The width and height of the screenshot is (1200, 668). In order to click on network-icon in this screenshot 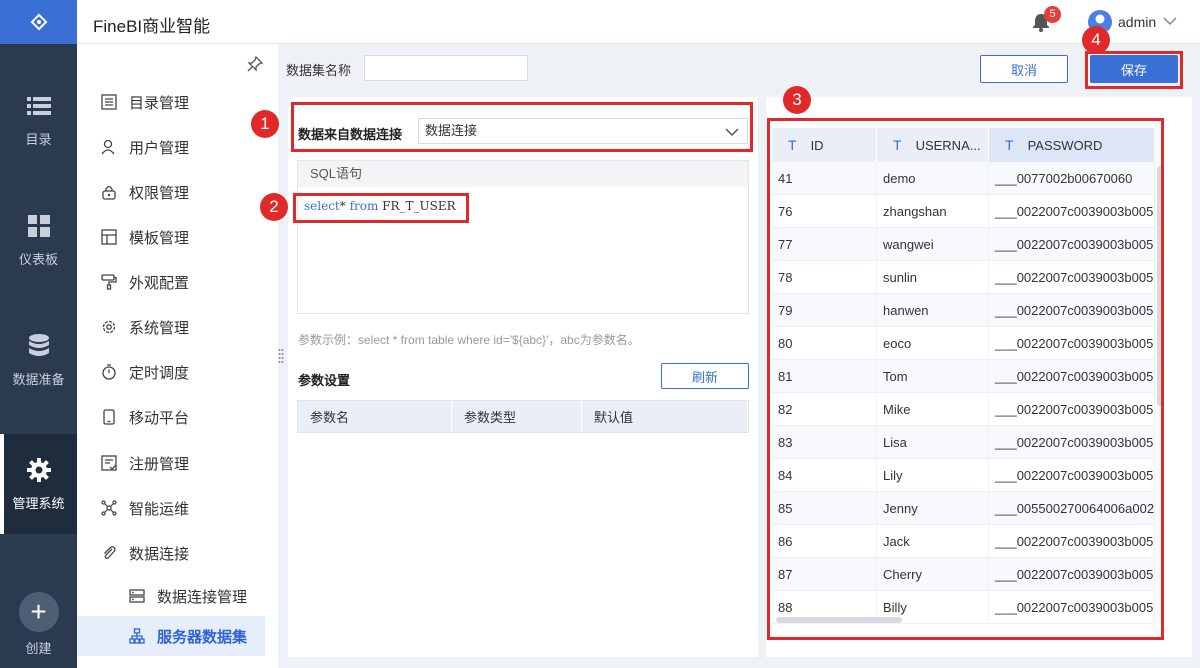, I will do `click(109, 508)`.